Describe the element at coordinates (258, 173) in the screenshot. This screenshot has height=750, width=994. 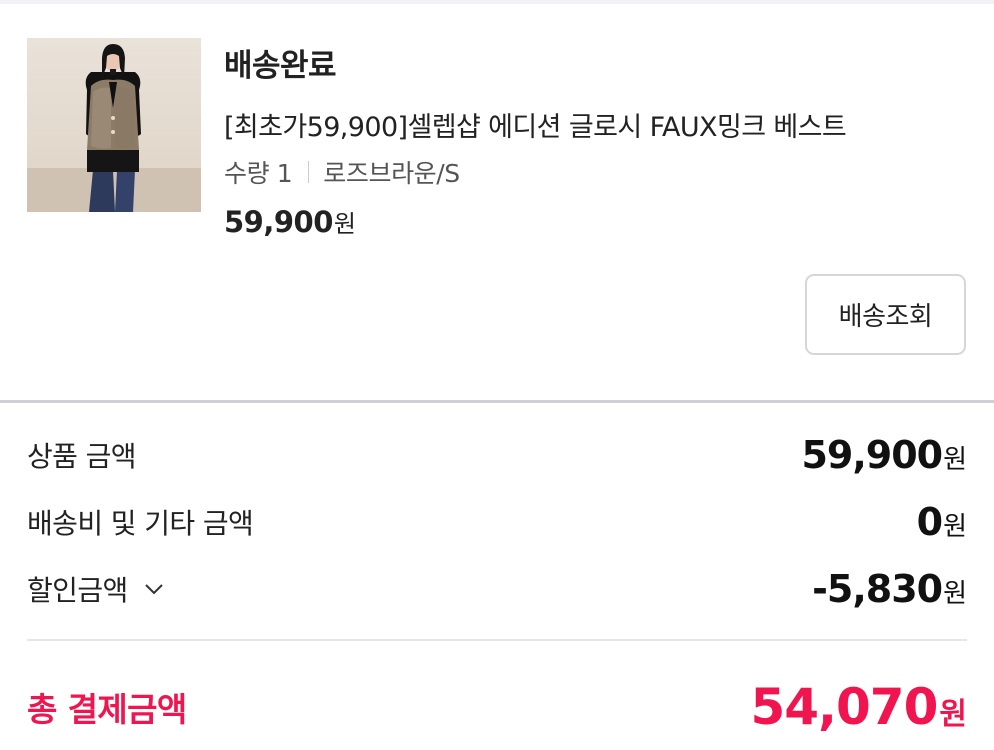
I see `quantity-text: 수량 1` at that location.